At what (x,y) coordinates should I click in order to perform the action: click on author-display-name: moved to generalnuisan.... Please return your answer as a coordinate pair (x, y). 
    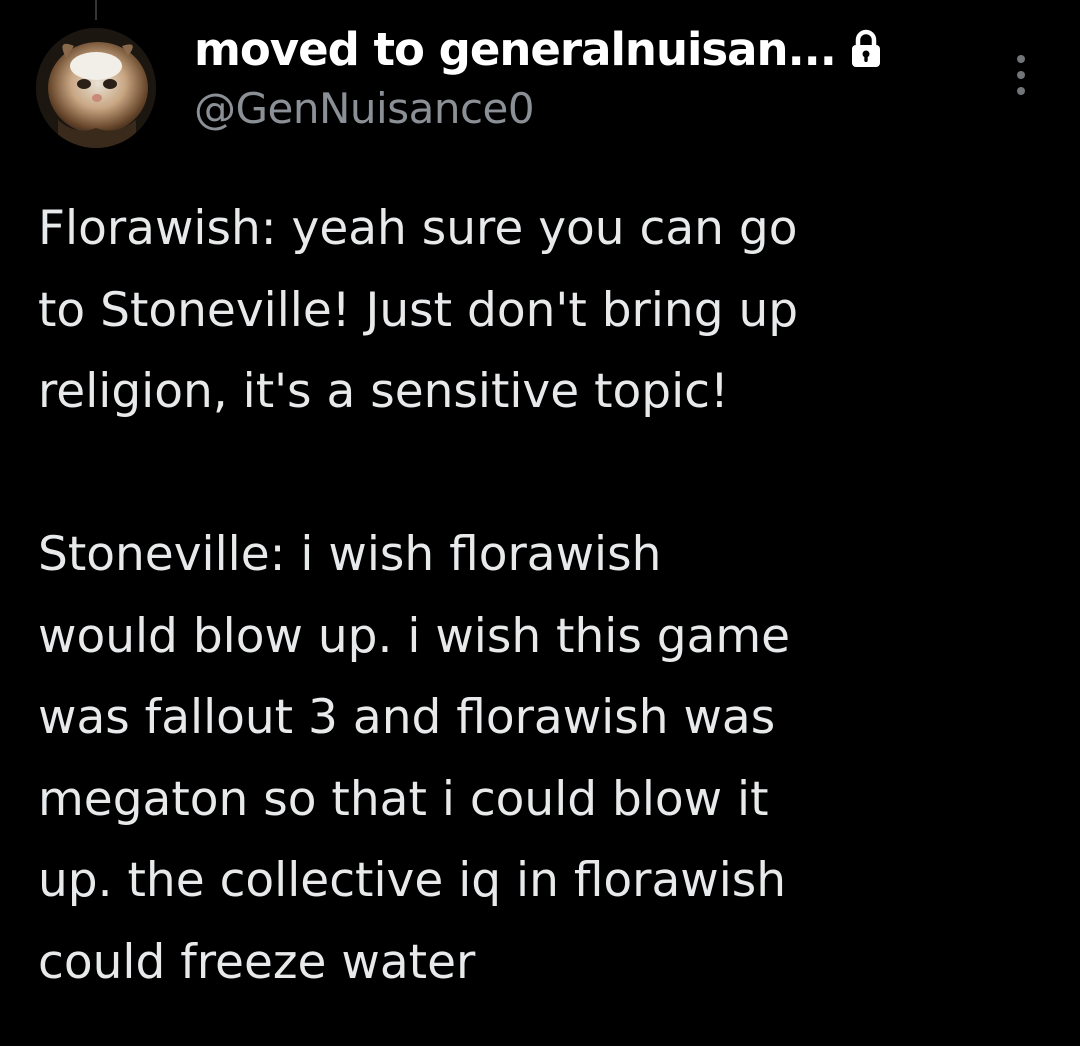
    Looking at the image, I should click on (515, 49).